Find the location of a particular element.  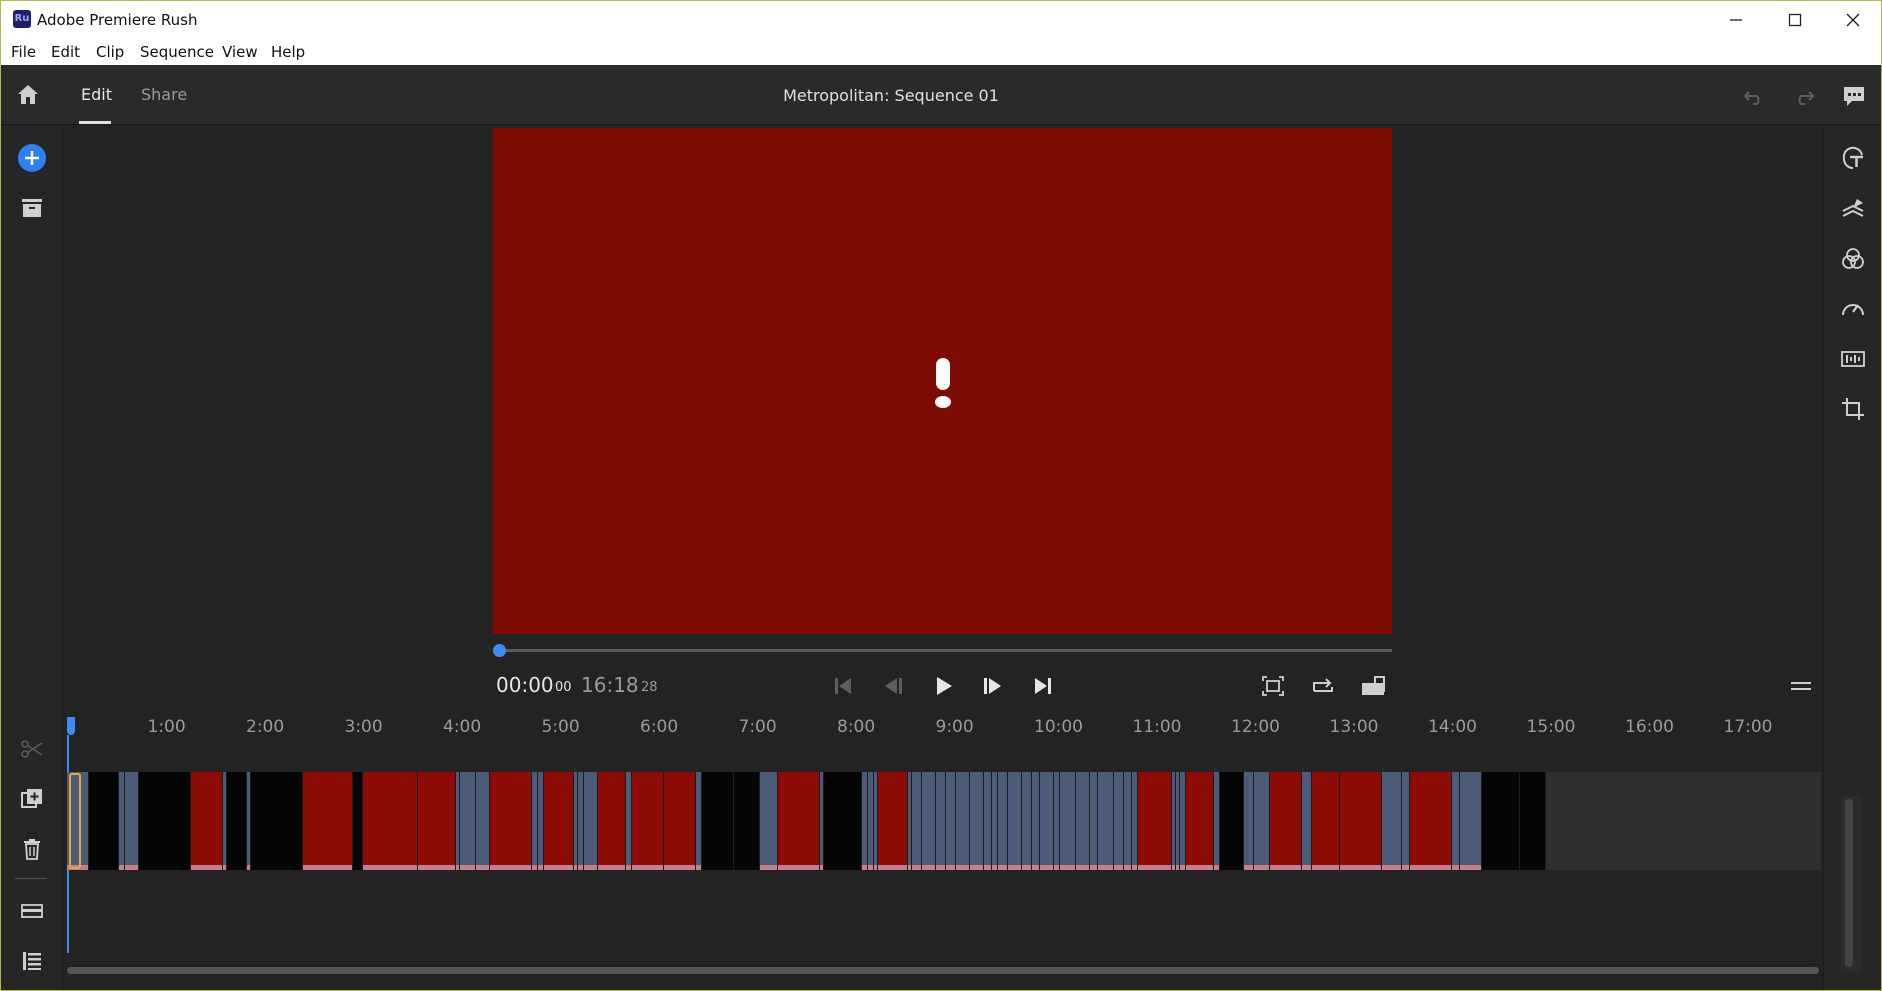

transitions-button is located at coordinates (1853, 209).